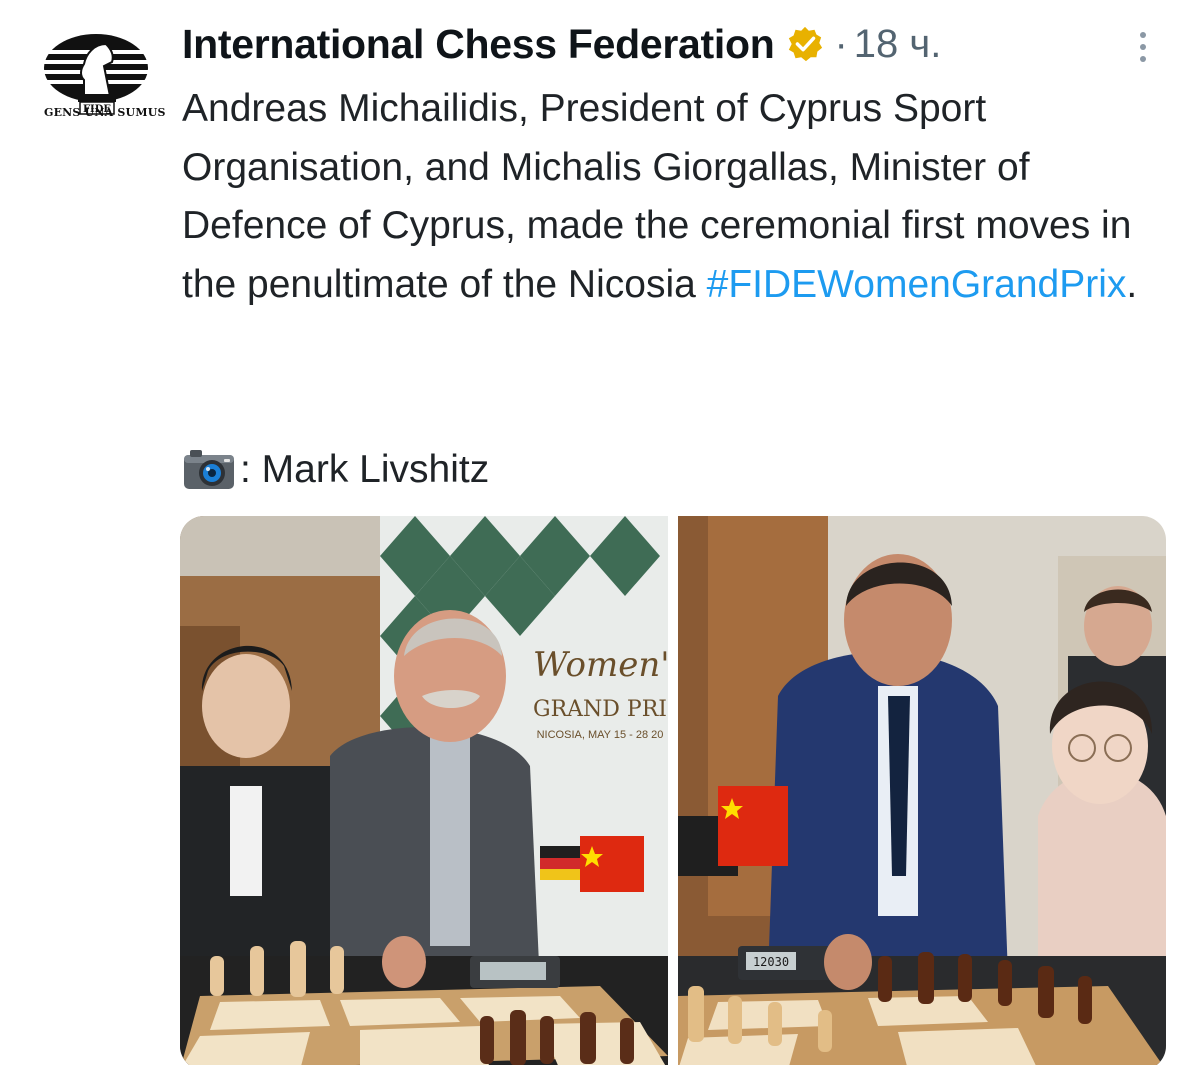 The height and width of the screenshot is (1065, 1200). Describe the element at coordinates (917, 284) in the screenshot. I see `hashtag-link: #FIDEWomenGrandPrix` at that location.